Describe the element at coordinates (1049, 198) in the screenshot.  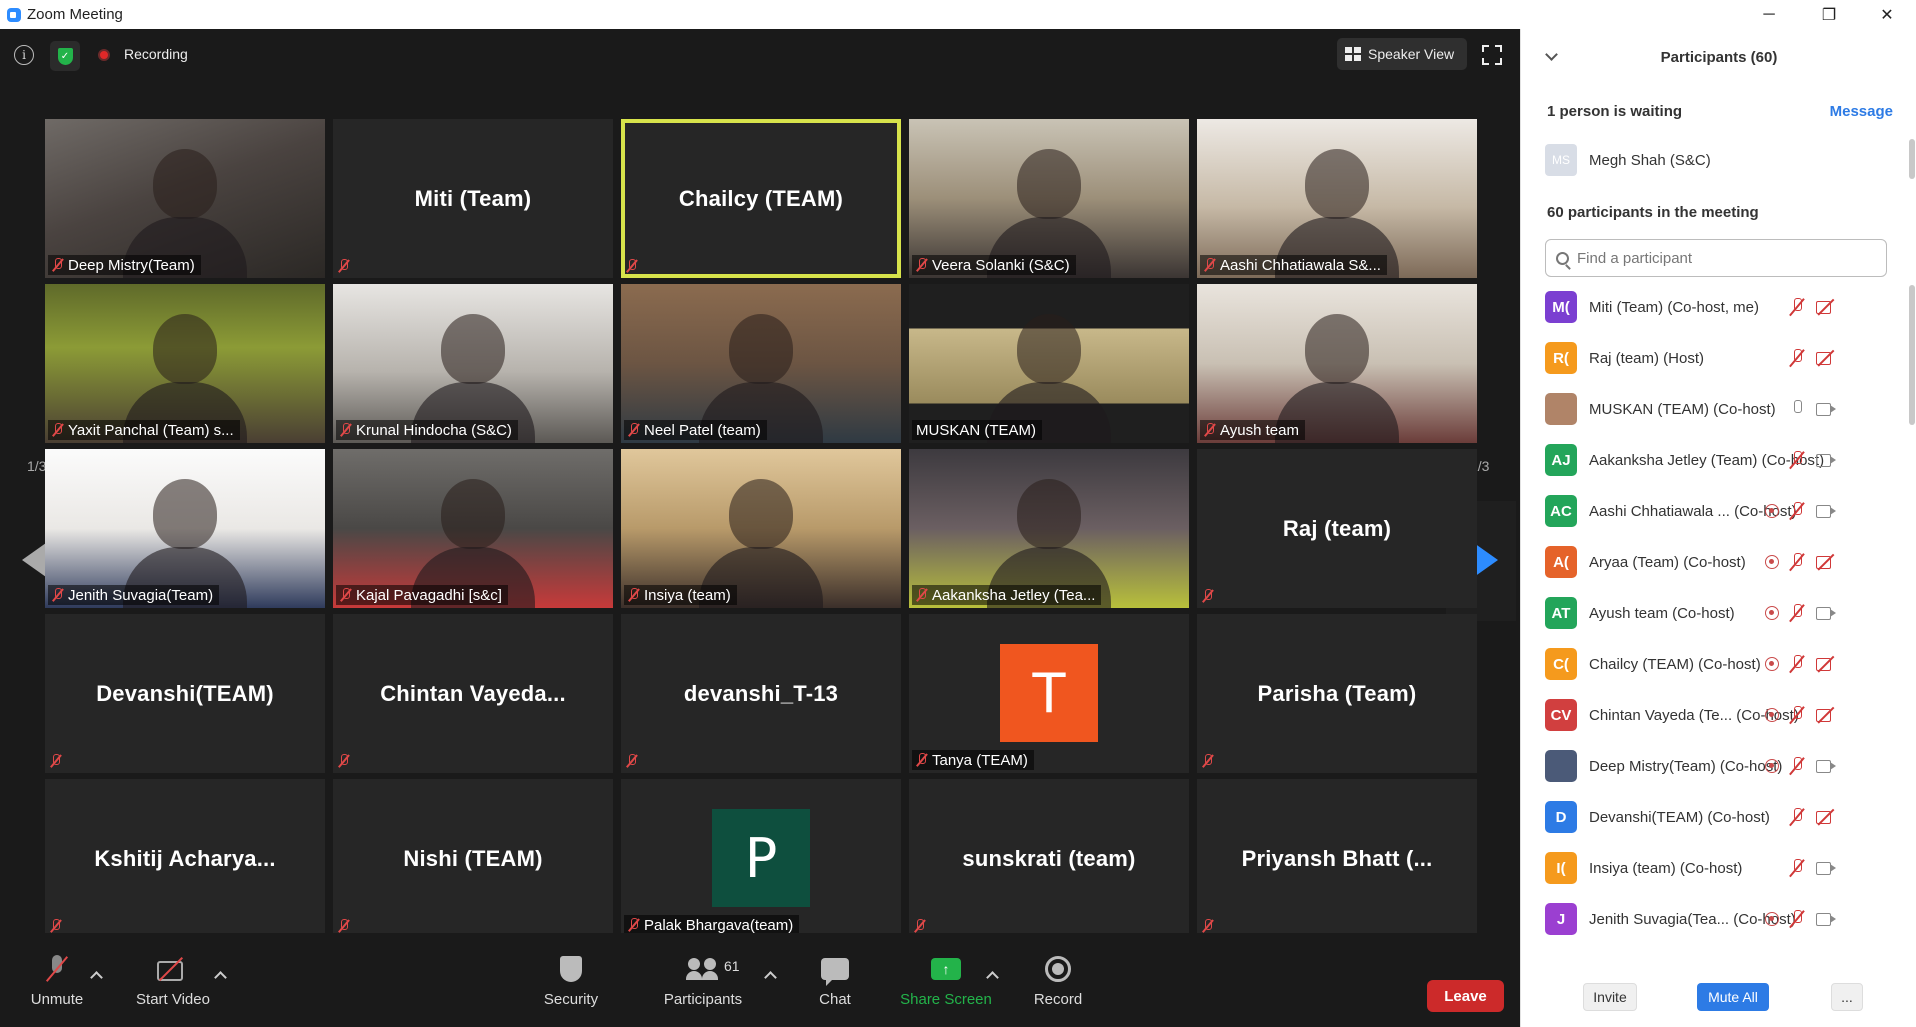
I see `participant-tile: Veera Solanki (S&C)` at that location.